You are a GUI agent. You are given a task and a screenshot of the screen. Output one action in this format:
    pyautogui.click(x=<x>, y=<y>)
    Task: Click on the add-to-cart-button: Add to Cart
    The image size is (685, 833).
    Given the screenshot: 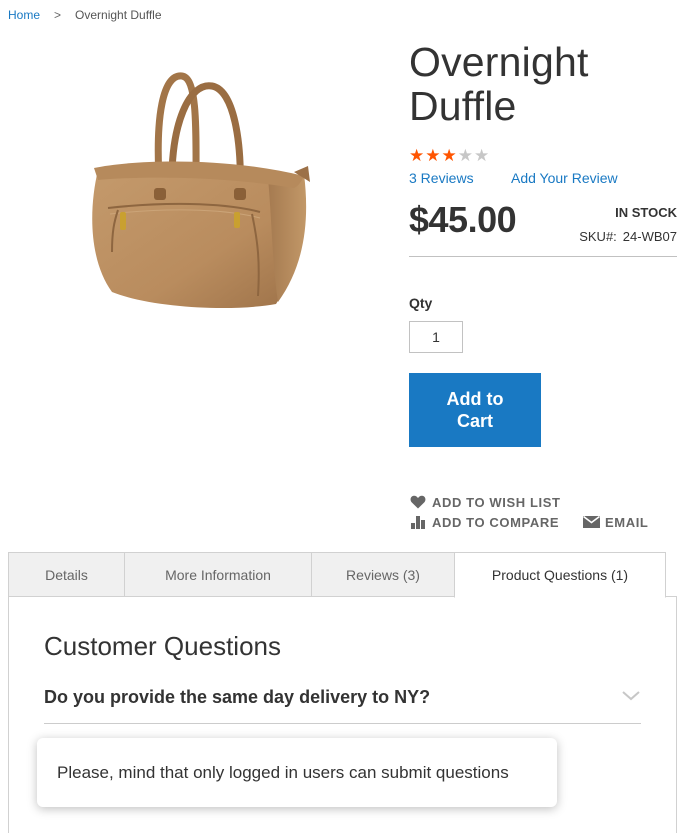 What is the action you would take?
    pyautogui.click(x=475, y=410)
    